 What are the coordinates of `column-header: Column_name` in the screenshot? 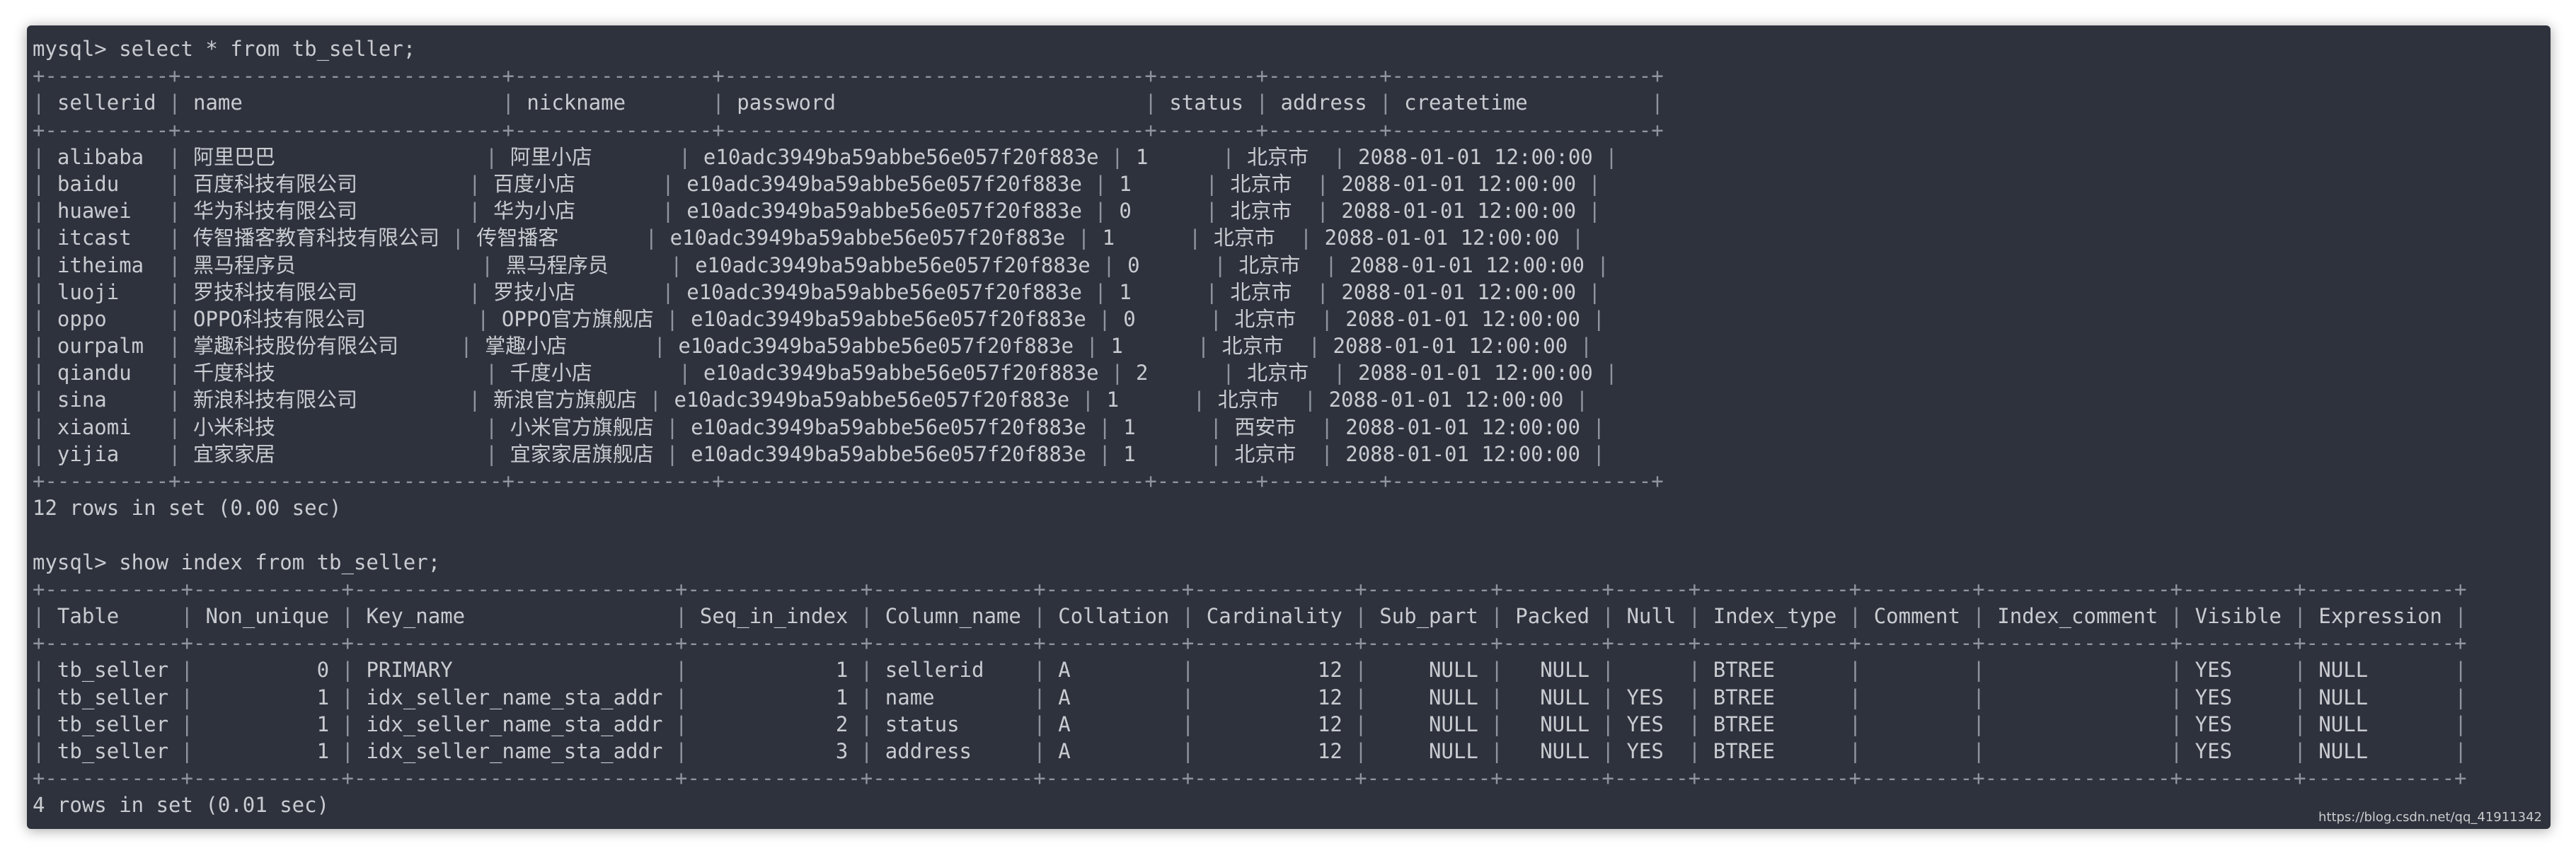 It's located at (953, 615).